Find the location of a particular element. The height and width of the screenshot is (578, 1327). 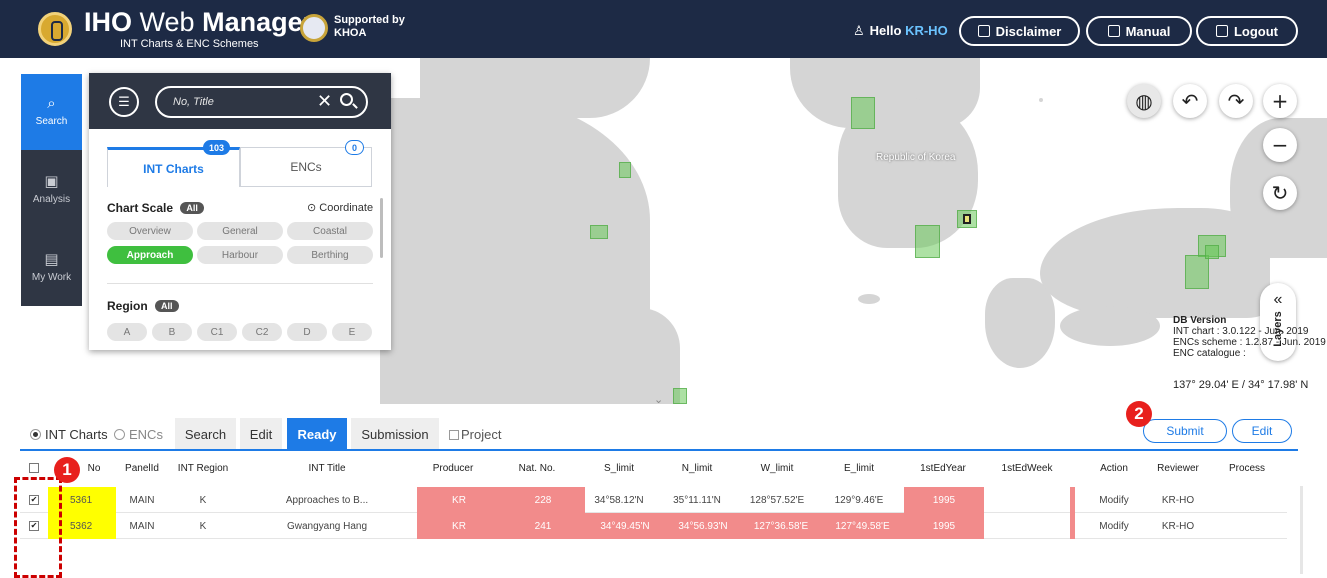

col-no: No is located at coordinates (94, 468).